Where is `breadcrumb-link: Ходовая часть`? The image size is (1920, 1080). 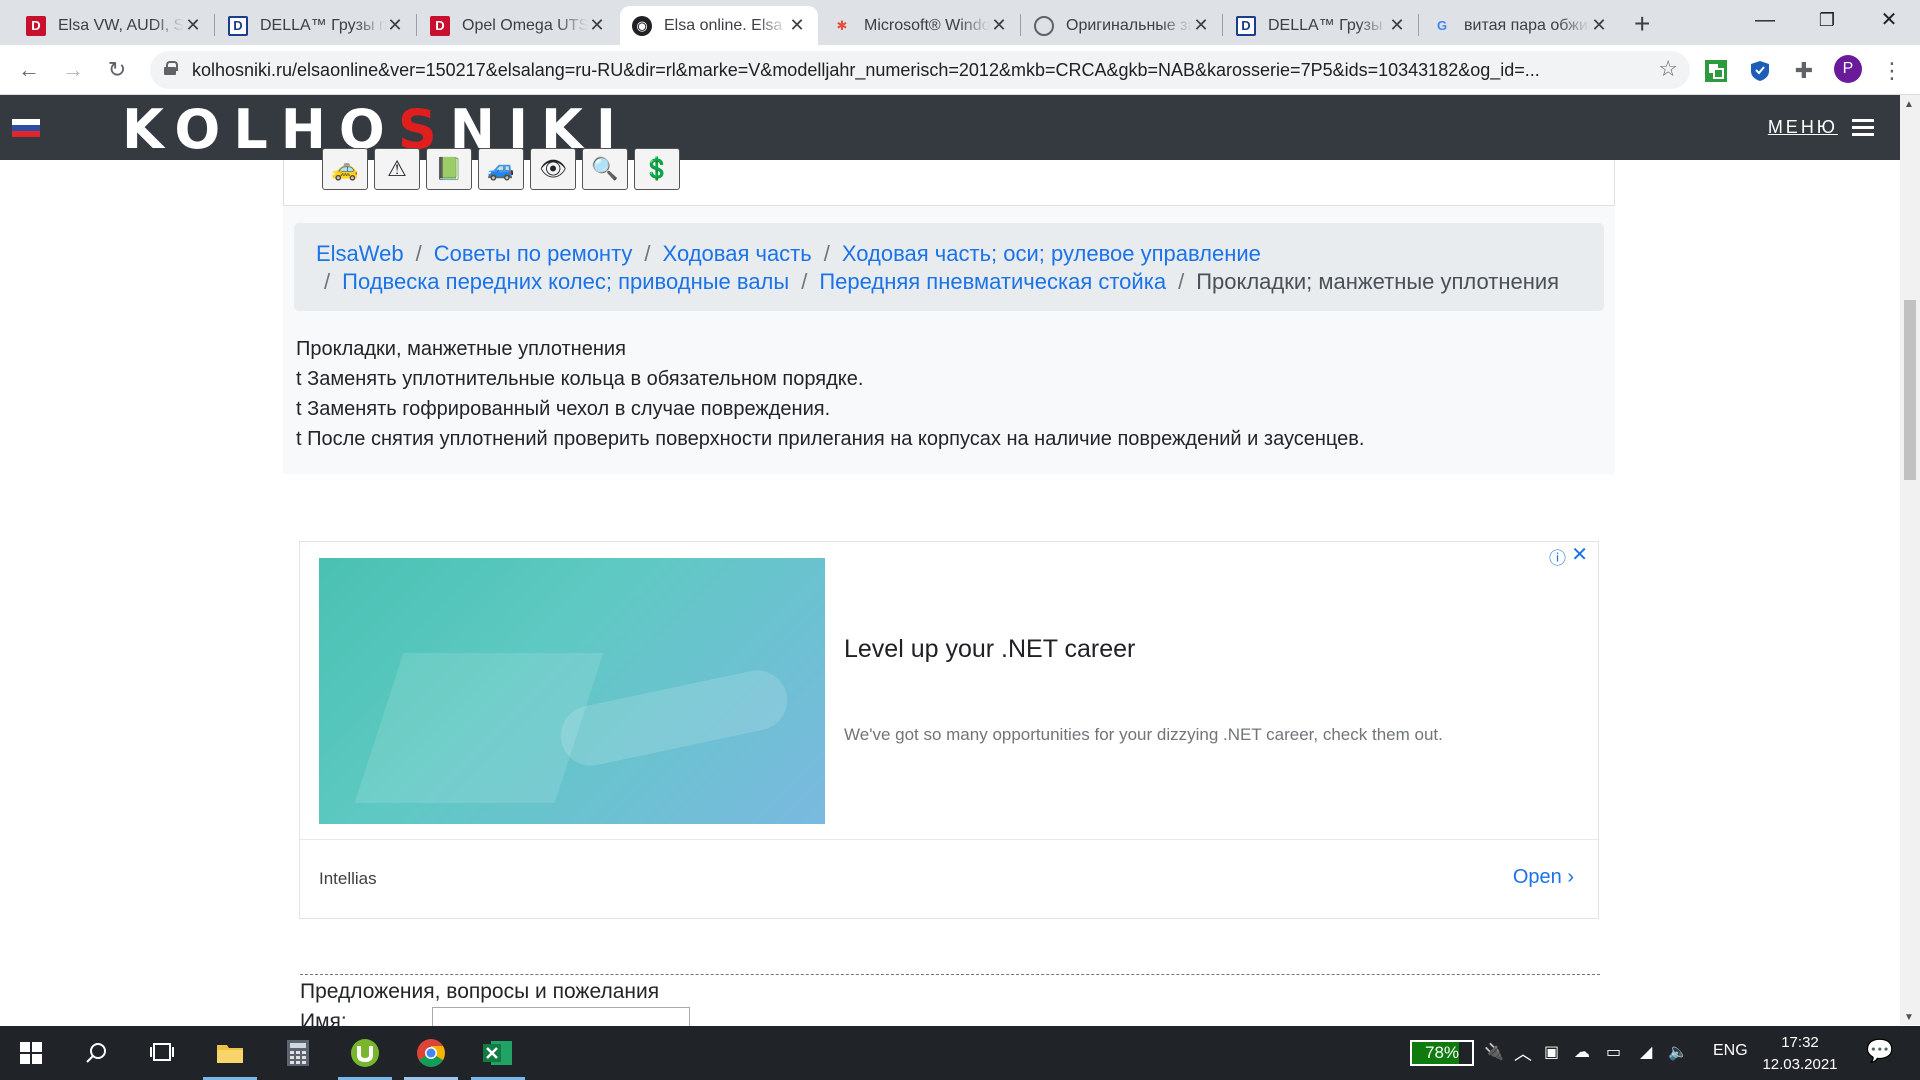
breadcrumb-link: Ходовая часть is located at coordinates (737, 253).